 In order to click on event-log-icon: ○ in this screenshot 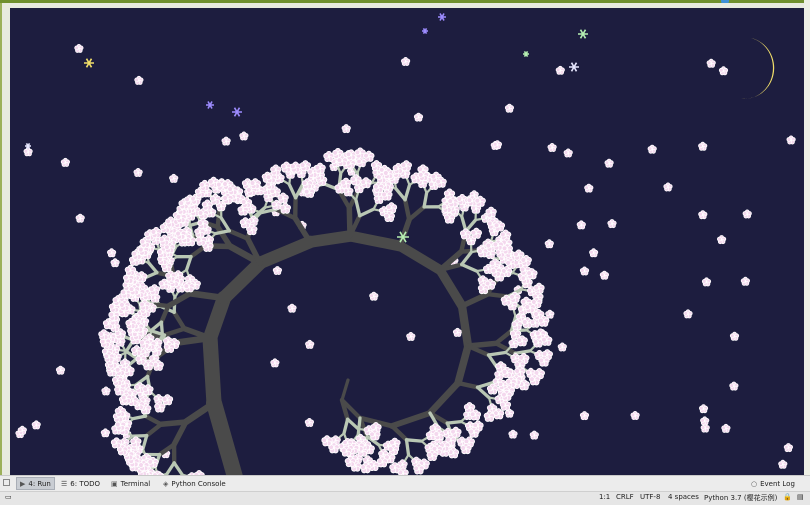, I will do `click(754, 483)`.